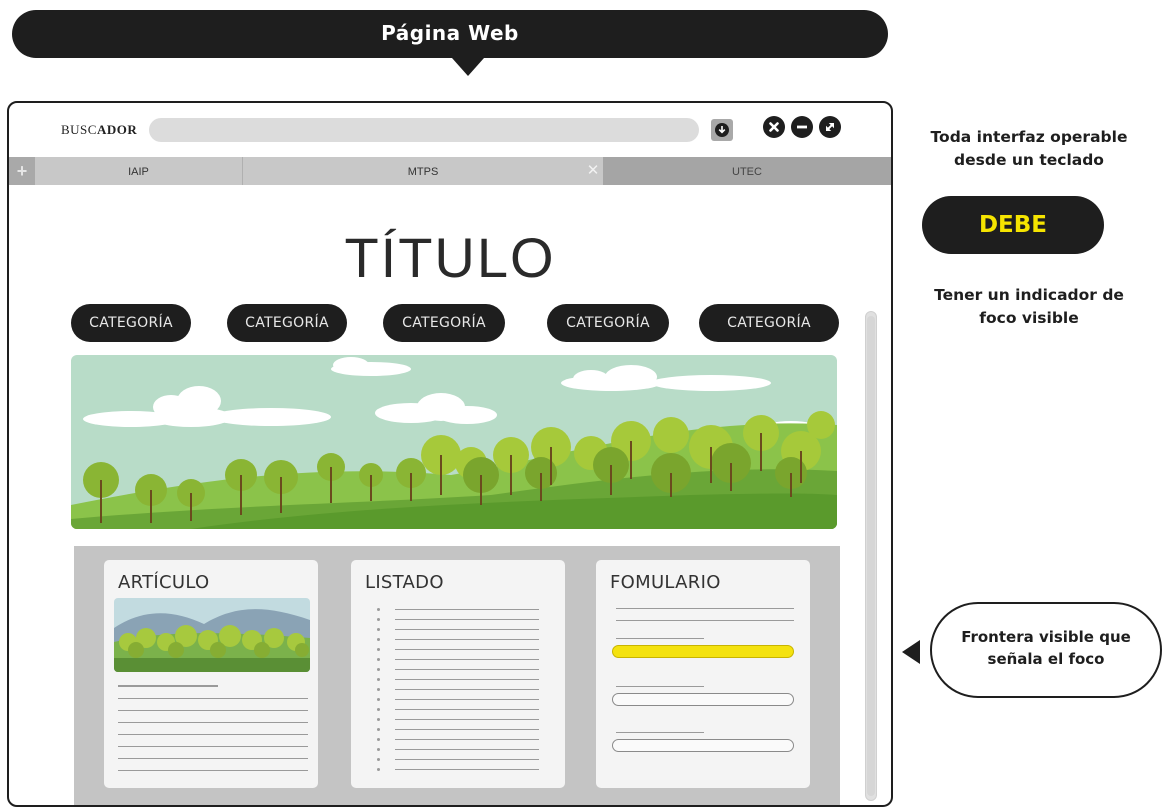  I want to click on tab-mtps: MTPS ✕, so click(423, 171).